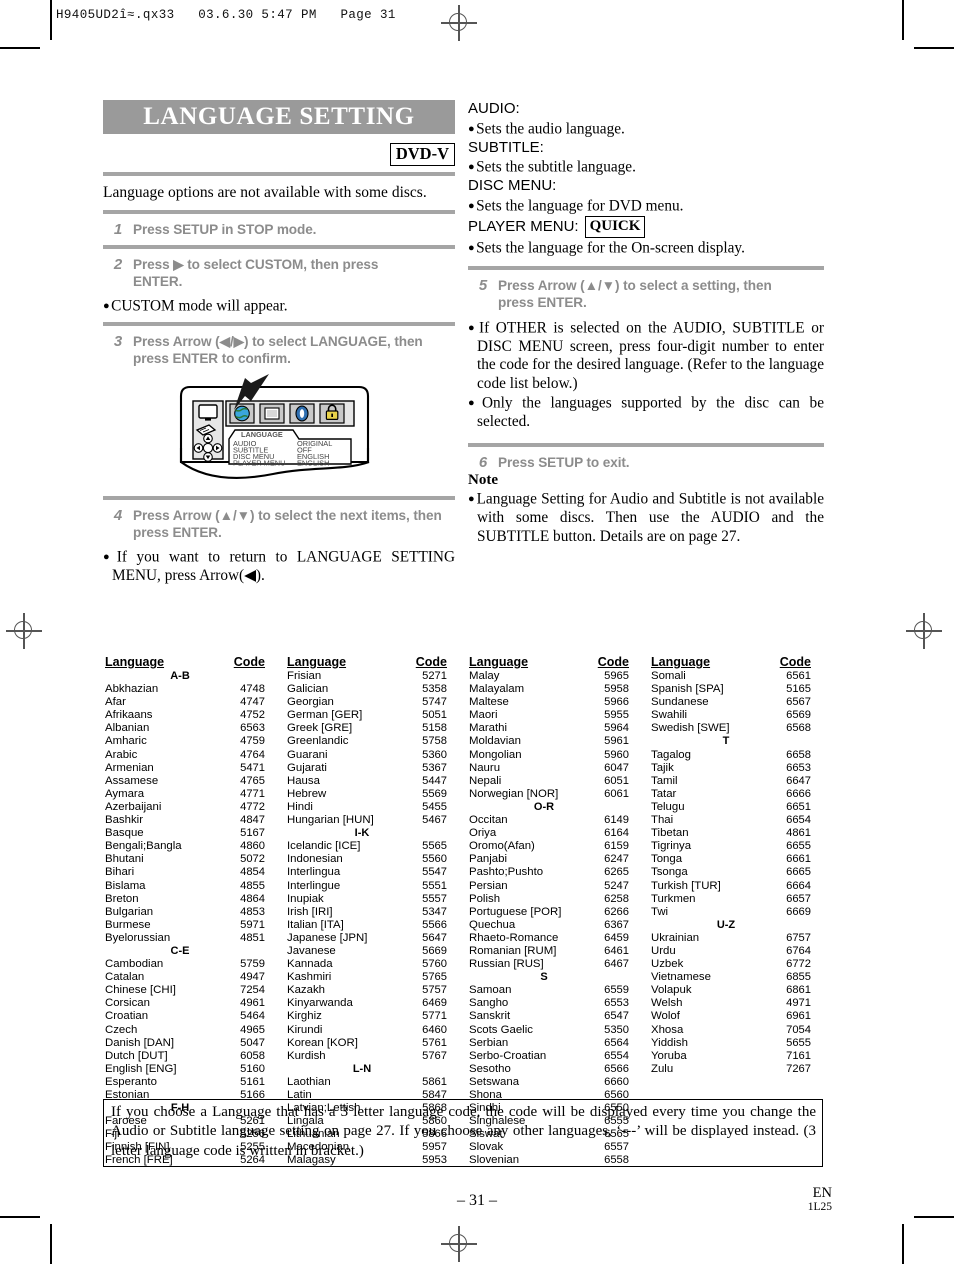 The image size is (954, 1264). Describe the element at coordinates (309, 977) in the screenshot. I see `language-name: Kashmiri` at that location.